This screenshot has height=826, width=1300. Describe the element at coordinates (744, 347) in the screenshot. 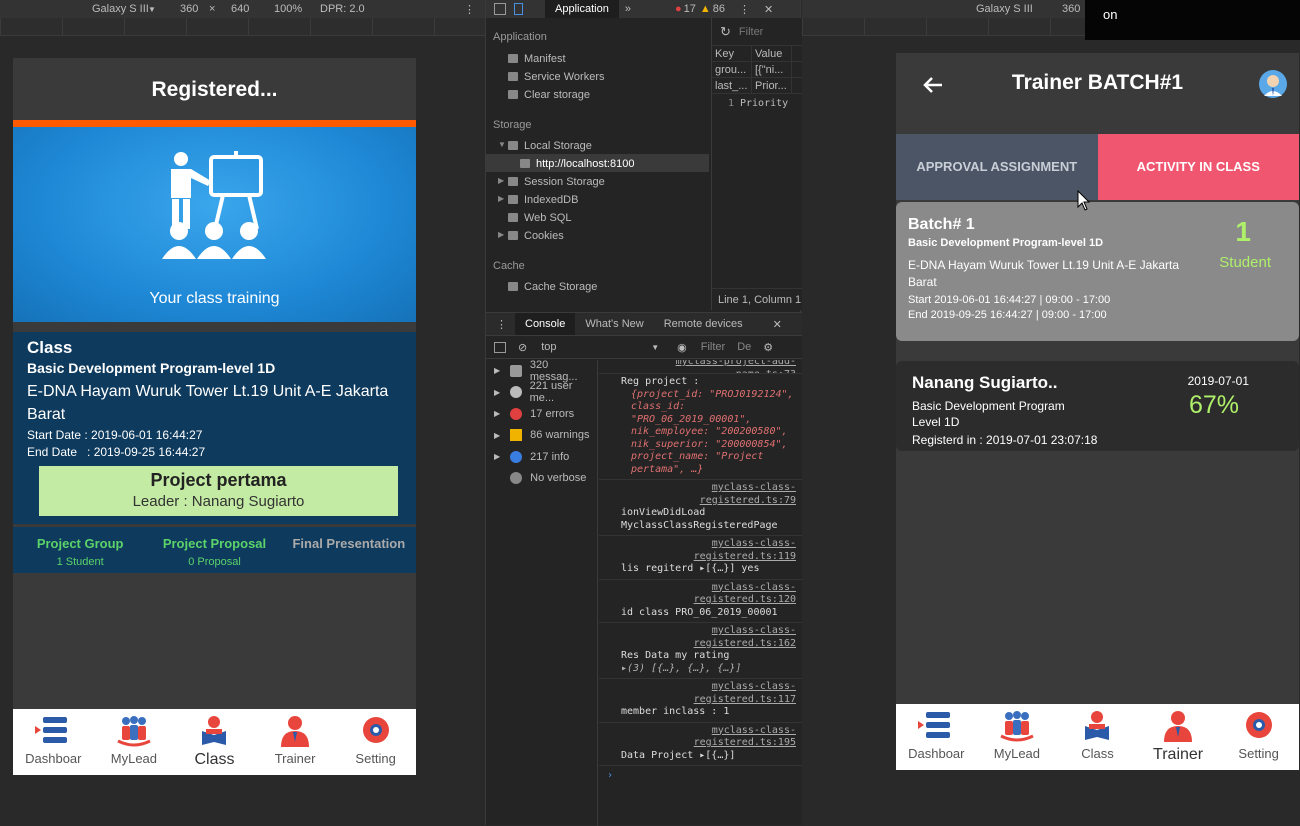

I see `levels-select: De` at that location.